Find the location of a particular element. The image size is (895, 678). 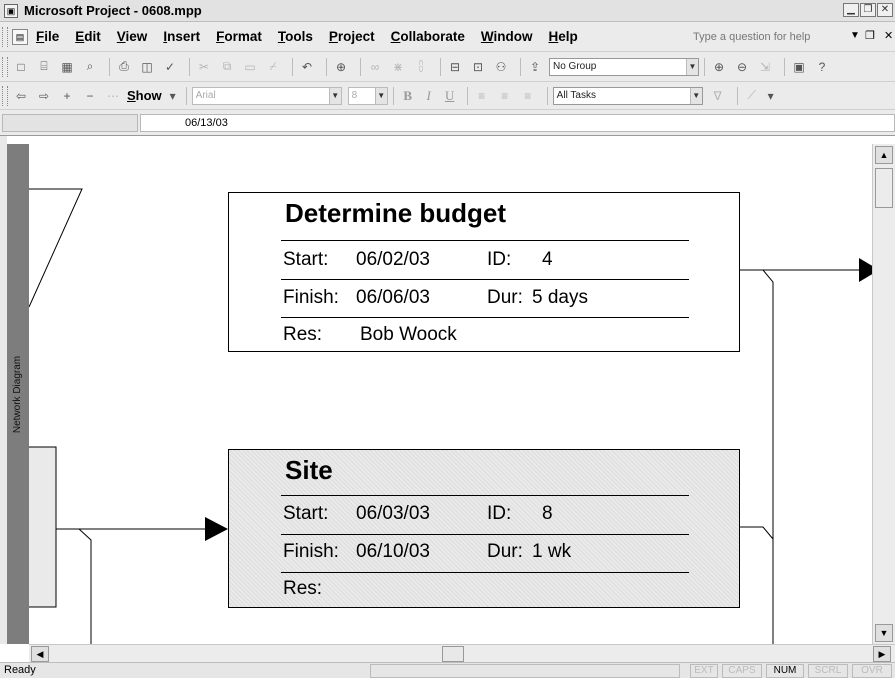

link-line is located at coordinates (757, 533).